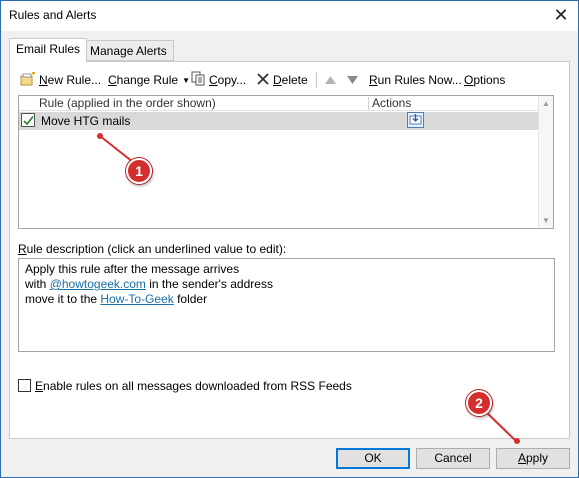 The height and width of the screenshot is (478, 579). What do you see at coordinates (136, 299) in the screenshot?
I see `folder-link: How-To-Geek` at bounding box center [136, 299].